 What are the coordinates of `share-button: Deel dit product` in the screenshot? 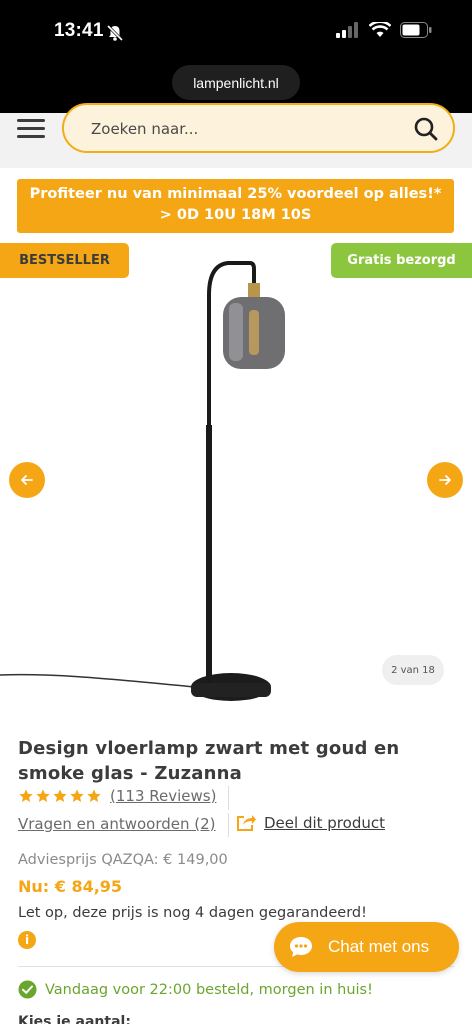 It's located at (310, 822).